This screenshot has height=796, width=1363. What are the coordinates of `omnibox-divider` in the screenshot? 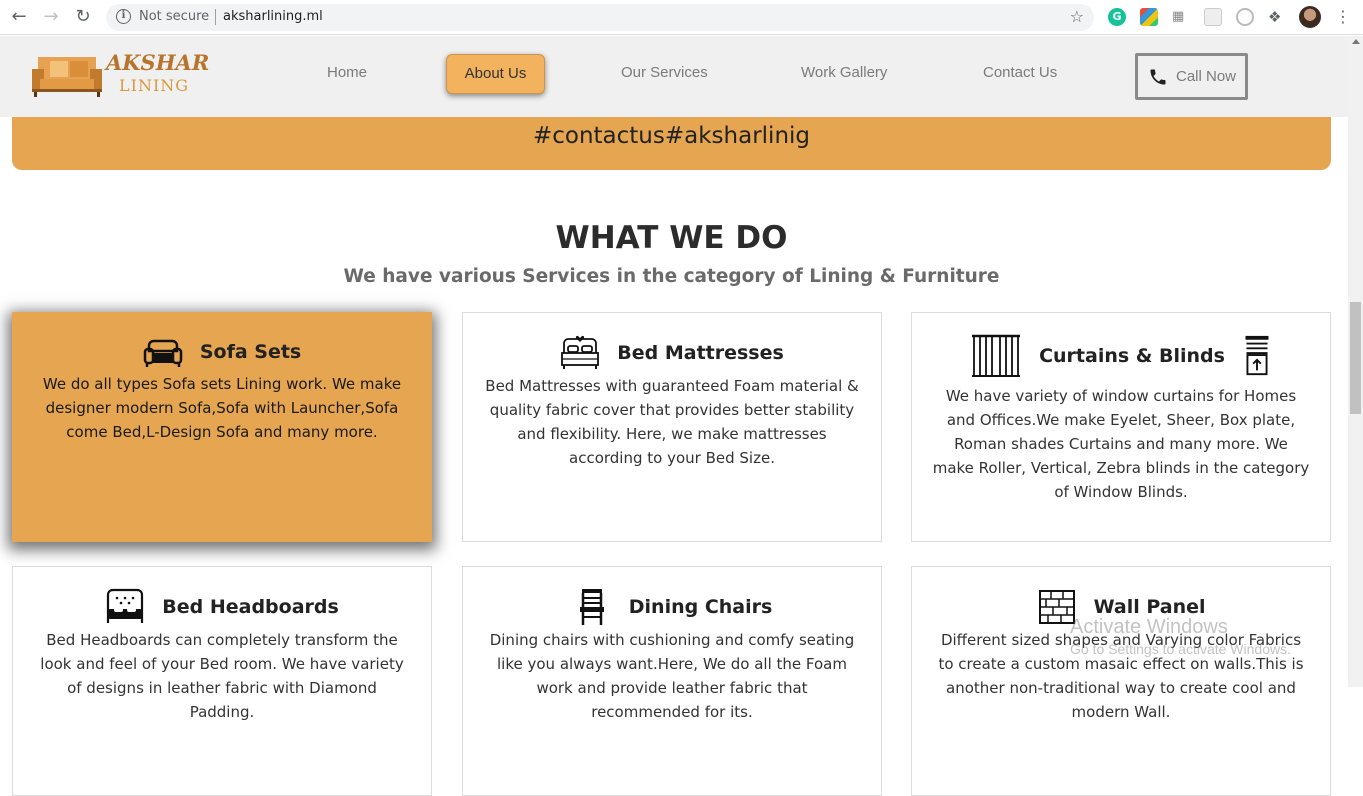 It's located at (215, 17).